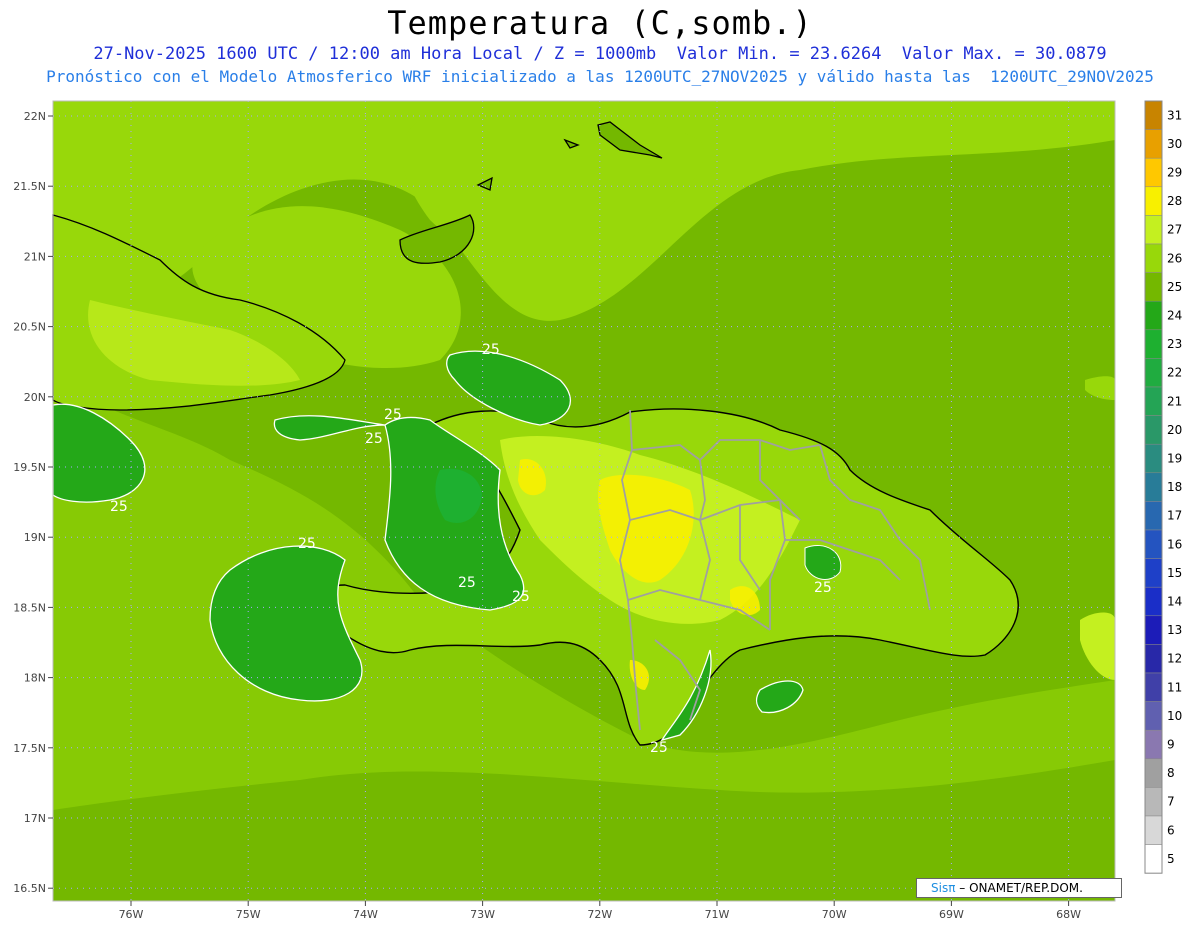 This screenshot has height=927, width=1200. What do you see at coordinates (1171, 830) in the screenshot?
I see `legend-value: 6` at bounding box center [1171, 830].